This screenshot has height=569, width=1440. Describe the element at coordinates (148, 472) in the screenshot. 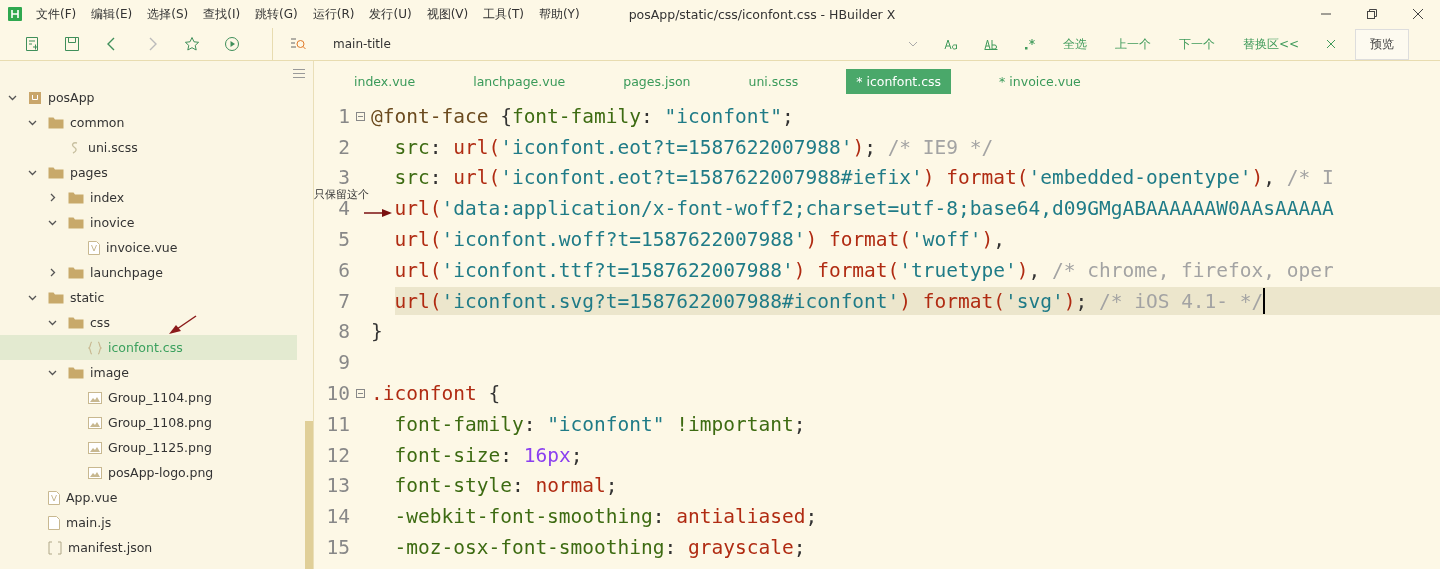

I see `tree-item: posApp-logo.png` at that location.